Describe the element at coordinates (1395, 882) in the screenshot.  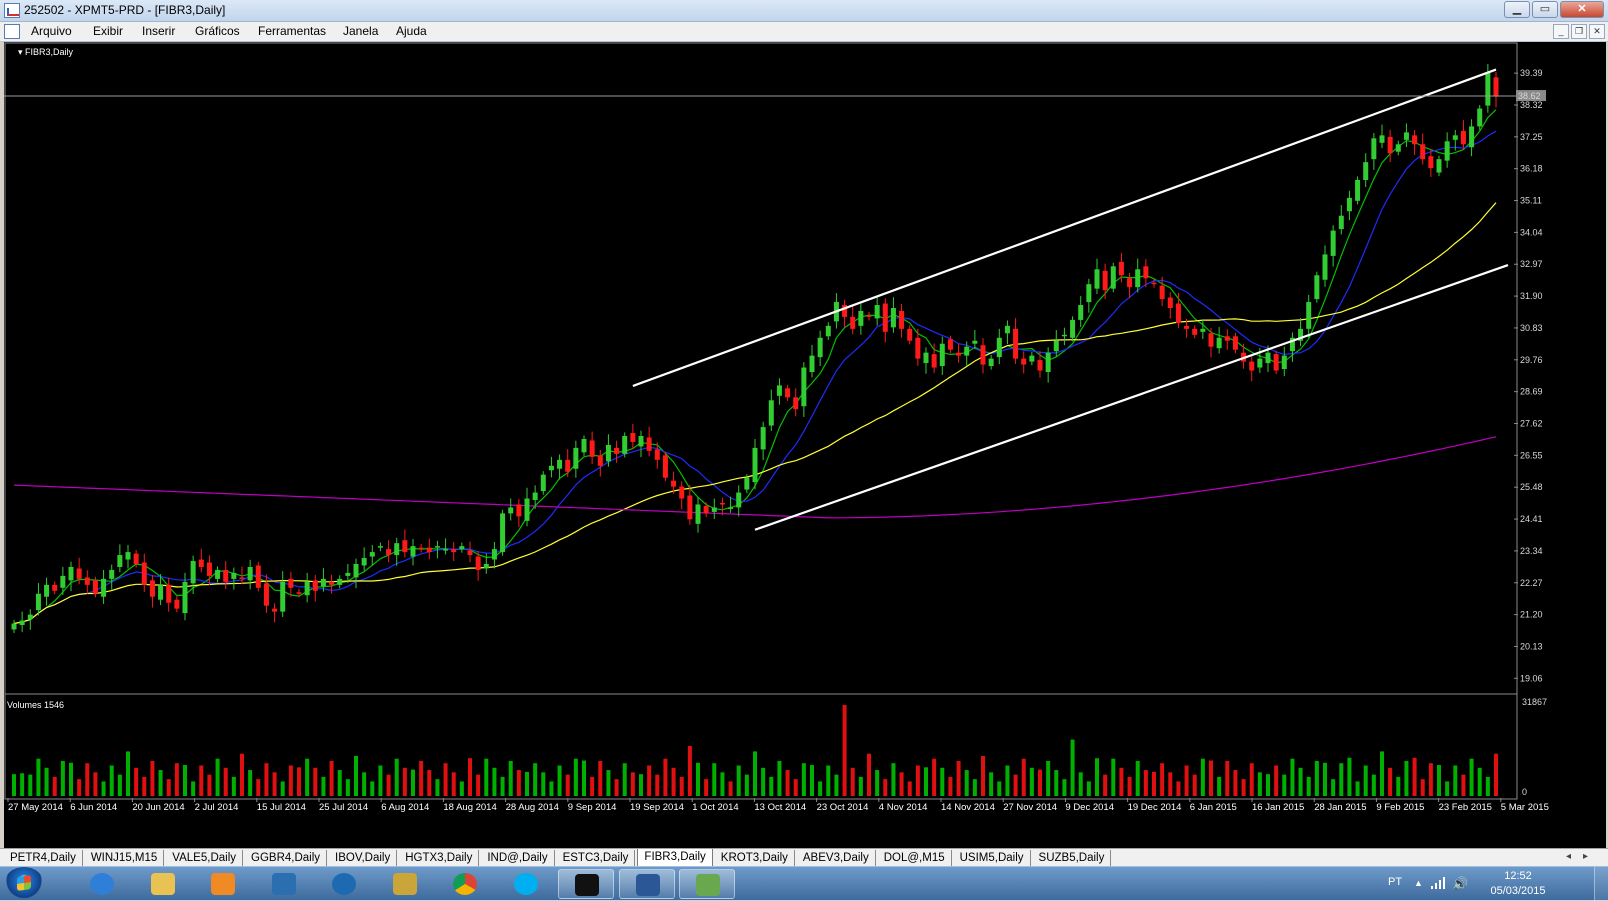
I see `language-indicator: PT` at that location.